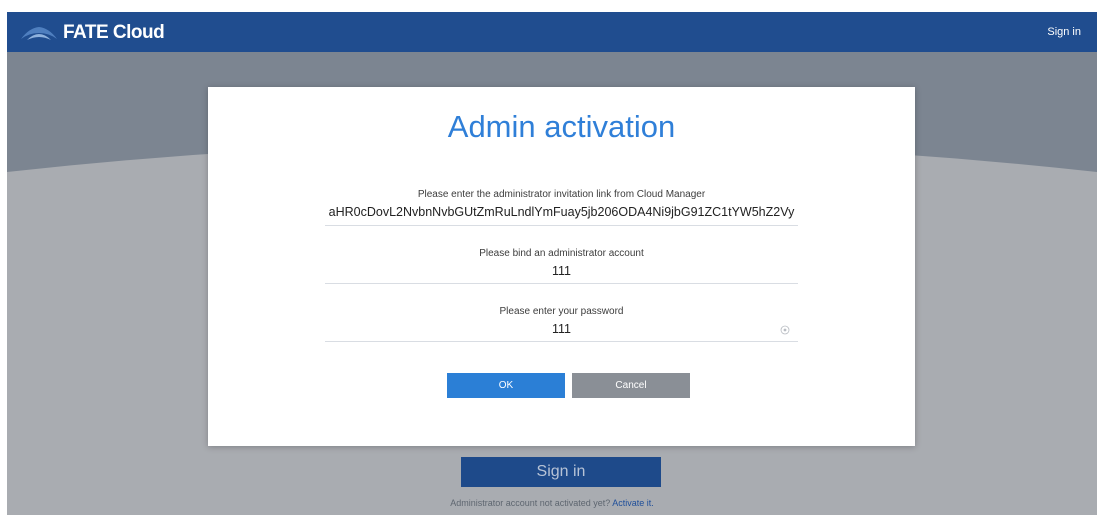 The height and width of the screenshot is (515, 1105). Describe the element at coordinates (561, 126) in the screenshot. I see `dialog-title: Admin activation` at that location.